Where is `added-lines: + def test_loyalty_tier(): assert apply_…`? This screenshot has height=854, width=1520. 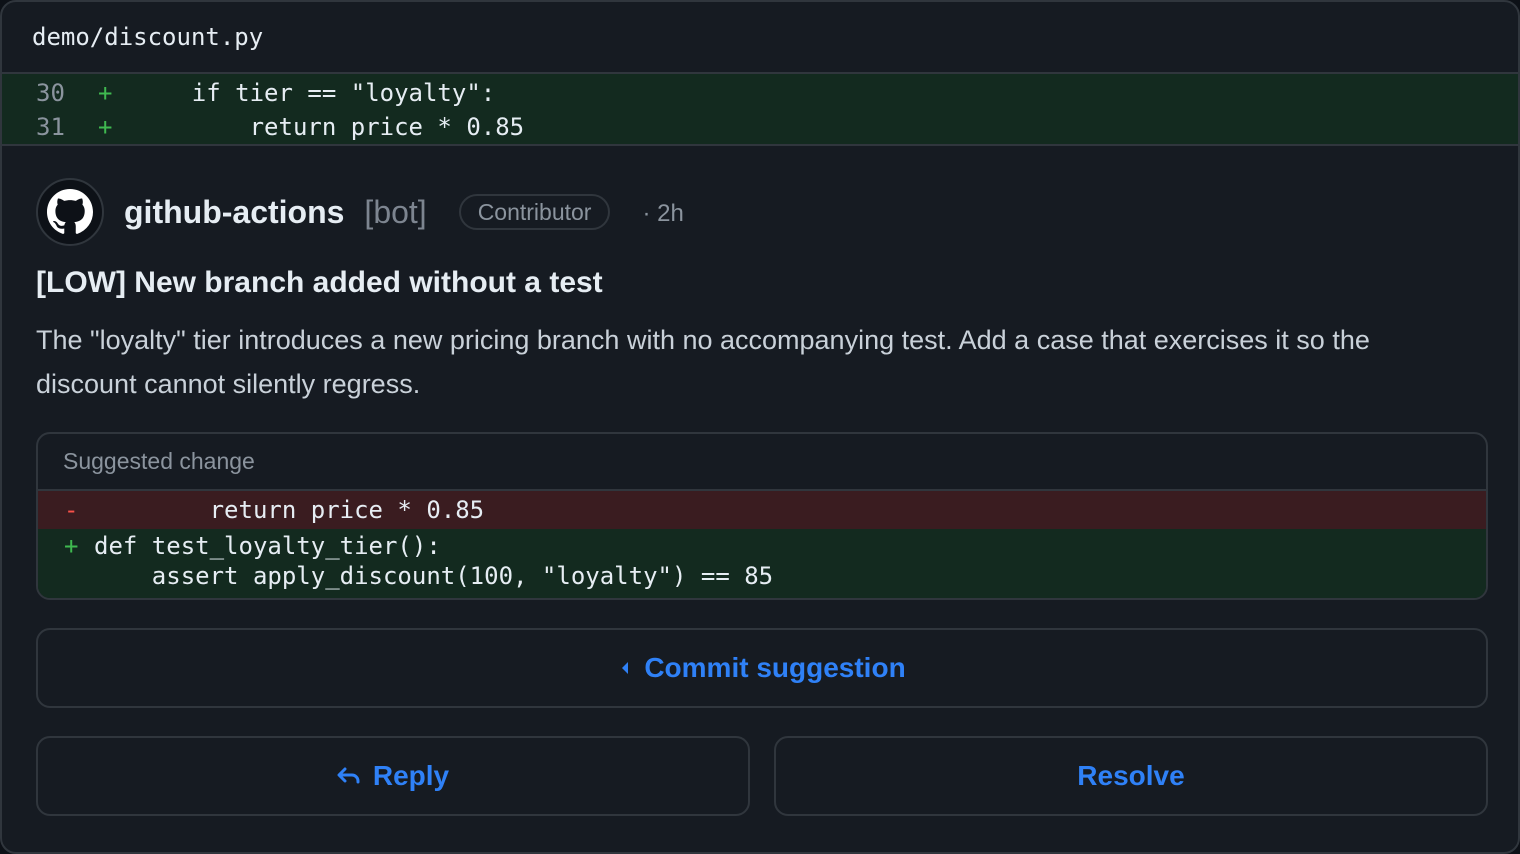 added-lines: + def test_loyalty_tier(): assert apply_… is located at coordinates (762, 563).